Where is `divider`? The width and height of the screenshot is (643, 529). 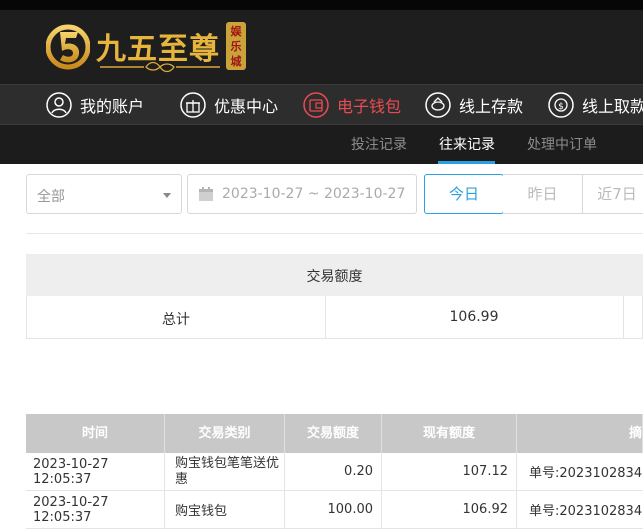
divider is located at coordinates (334, 233).